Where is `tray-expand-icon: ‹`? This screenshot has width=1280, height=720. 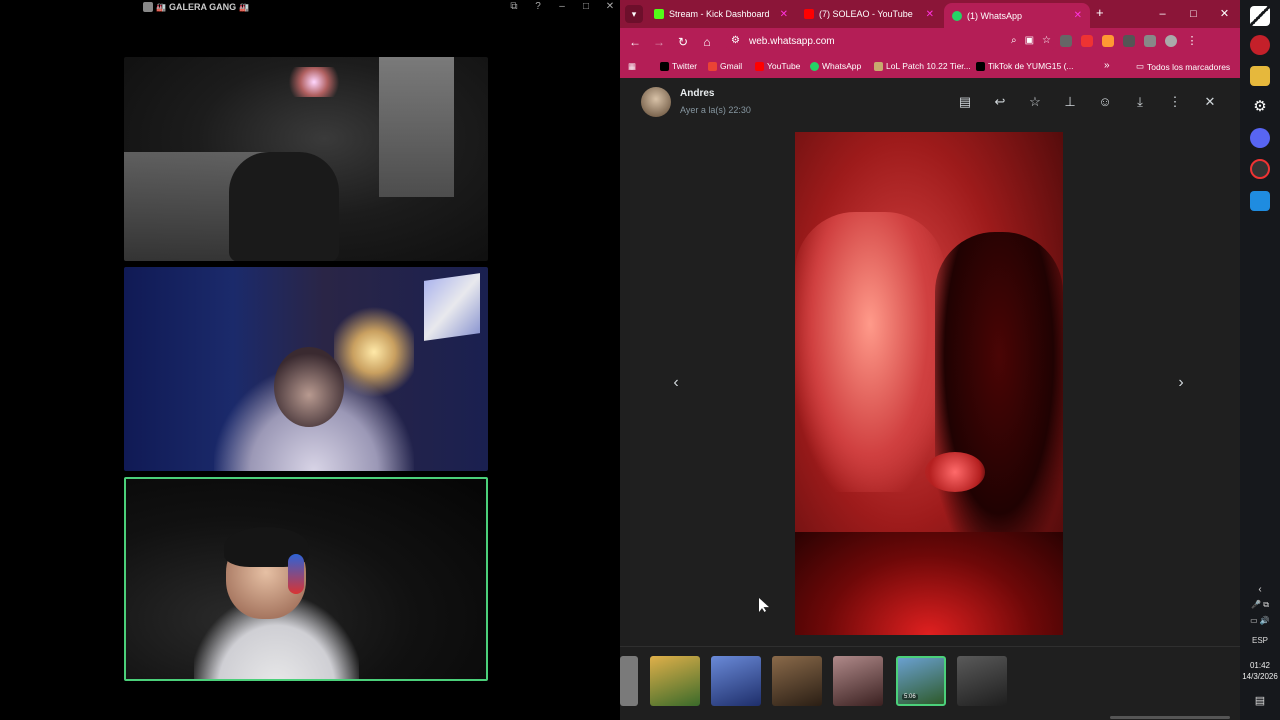 tray-expand-icon: ‹ is located at coordinates (1260, 589).